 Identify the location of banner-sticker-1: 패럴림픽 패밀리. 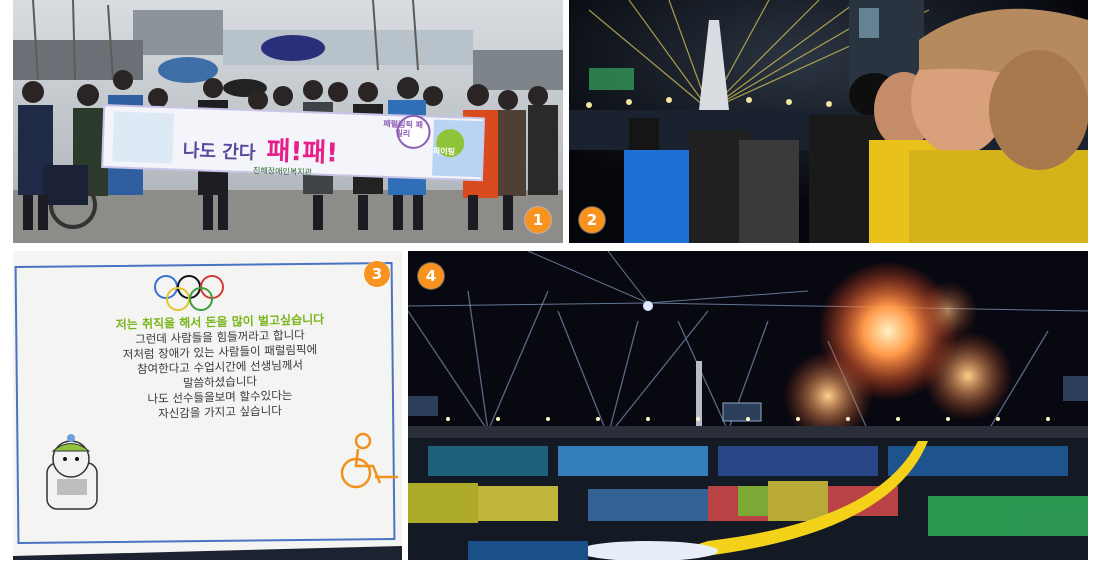
(403, 129).